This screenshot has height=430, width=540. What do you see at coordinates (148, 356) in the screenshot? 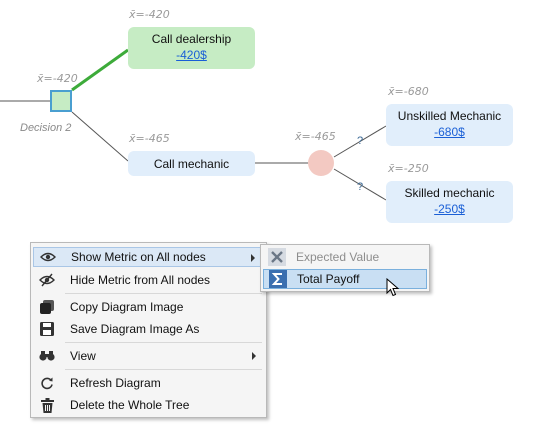
I see `menu-item-view: View` at bounding box center [148, 356].